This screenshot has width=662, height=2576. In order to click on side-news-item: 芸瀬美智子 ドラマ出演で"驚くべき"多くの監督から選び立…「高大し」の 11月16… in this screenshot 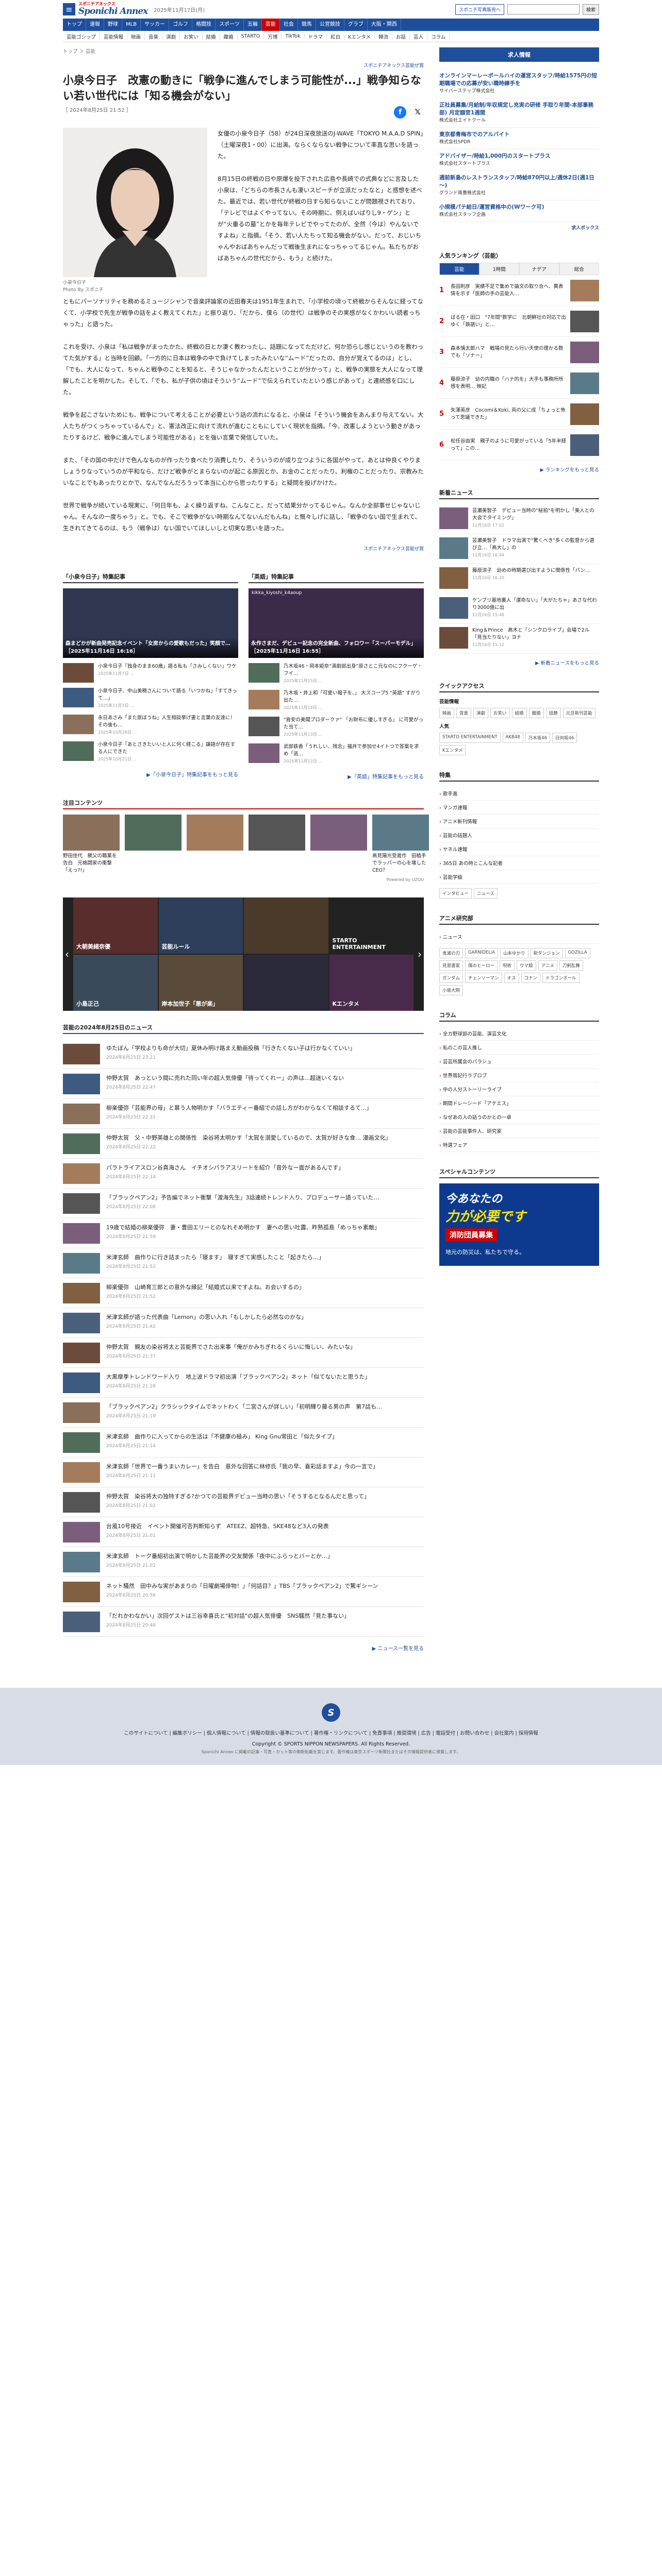, I will do `click(519, 549)`.